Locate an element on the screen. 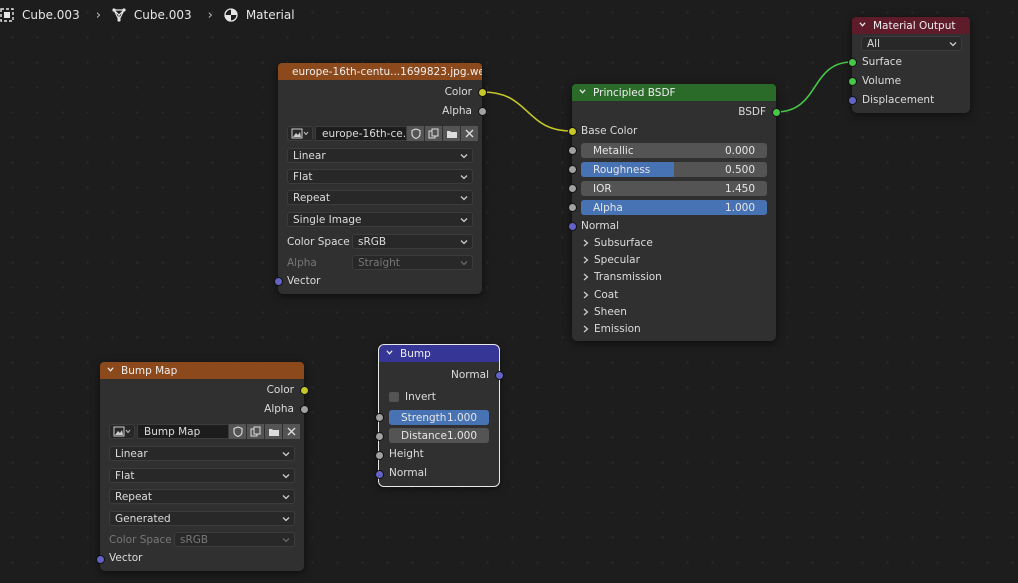 The image size is (1018, 583). socket-normal-output is located at coordinates (499, 375).